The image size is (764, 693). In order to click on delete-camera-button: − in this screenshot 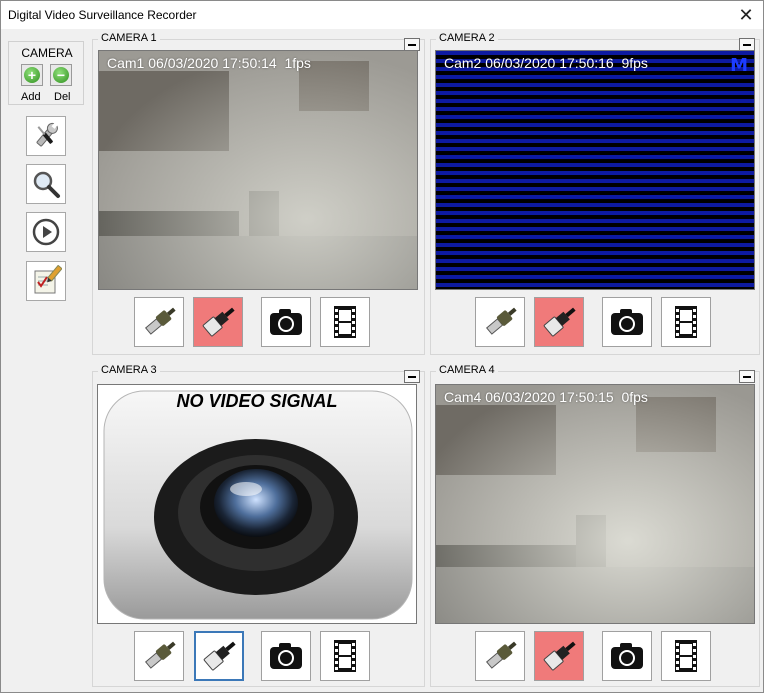, I will do `click(61, 75)`.